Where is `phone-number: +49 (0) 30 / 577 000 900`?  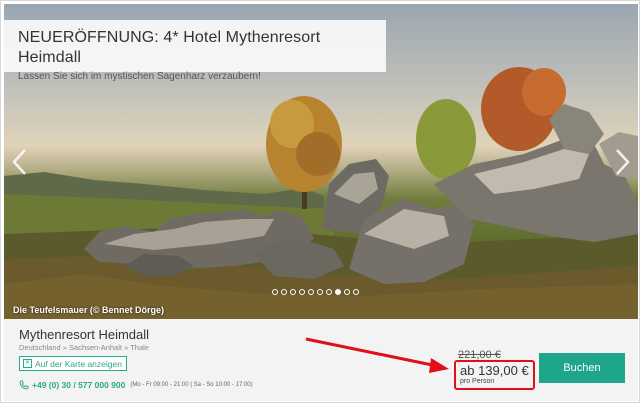 phone-number: +49 (0) 30 / 577 000 900 is located at coordinates (78, 385).